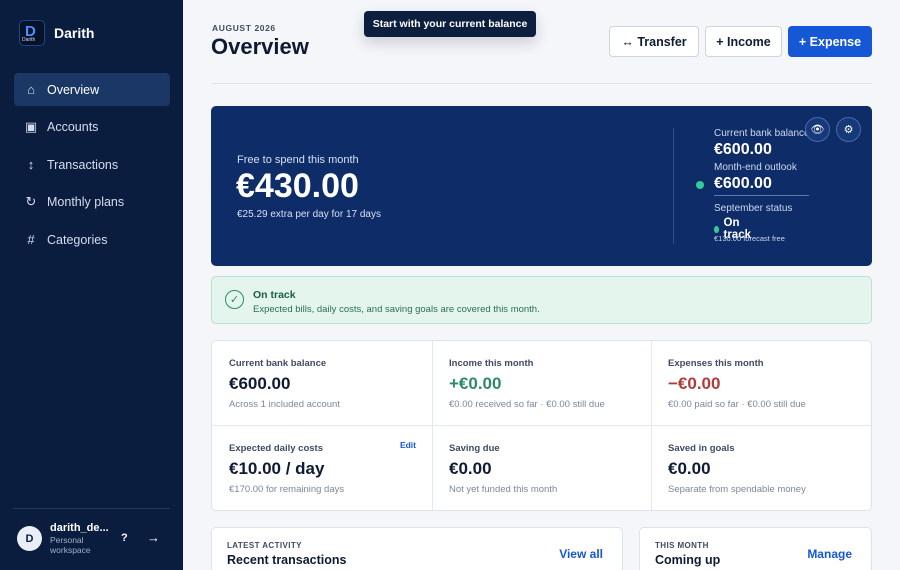  Describe the element at coordinates (83, 164) in the screenshot. I see `sidebar-item-label: Transactions` at that location.